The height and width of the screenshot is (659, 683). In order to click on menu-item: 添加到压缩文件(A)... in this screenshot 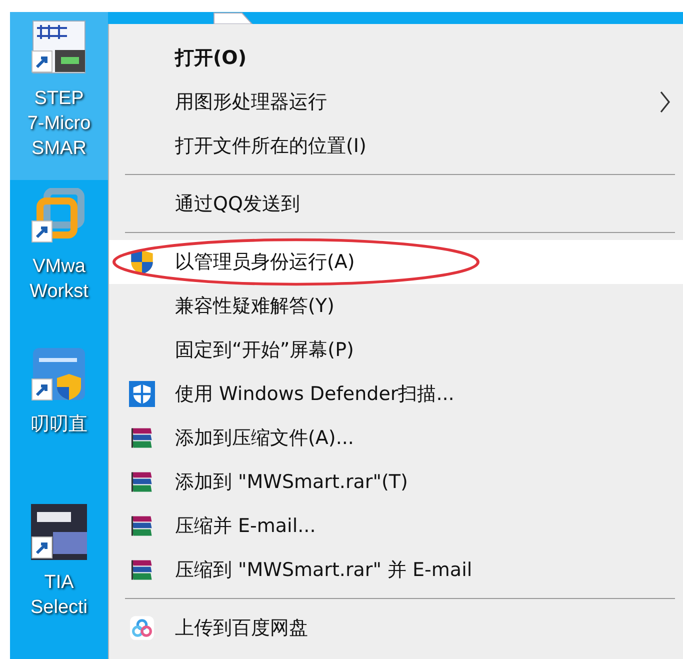, I will do `click(396, 438)`.